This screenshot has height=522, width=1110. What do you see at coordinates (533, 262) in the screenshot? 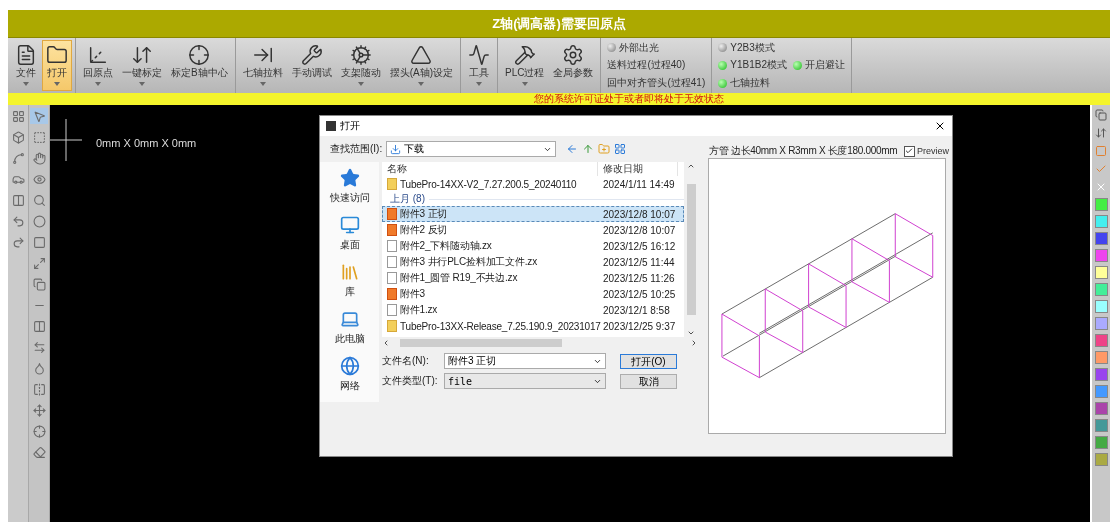
I see `file-row: 附件3 井行PLC捡料加工文件.zx 2023/12/5 11:44` at bounding box center [533, 262].